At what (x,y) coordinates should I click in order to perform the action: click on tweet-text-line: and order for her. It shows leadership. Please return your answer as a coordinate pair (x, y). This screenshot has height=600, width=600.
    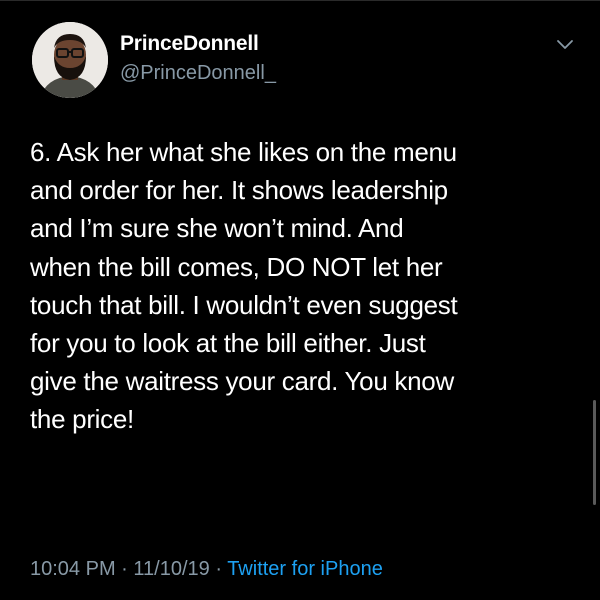
    Looking at the image, I should click on (239, 190).